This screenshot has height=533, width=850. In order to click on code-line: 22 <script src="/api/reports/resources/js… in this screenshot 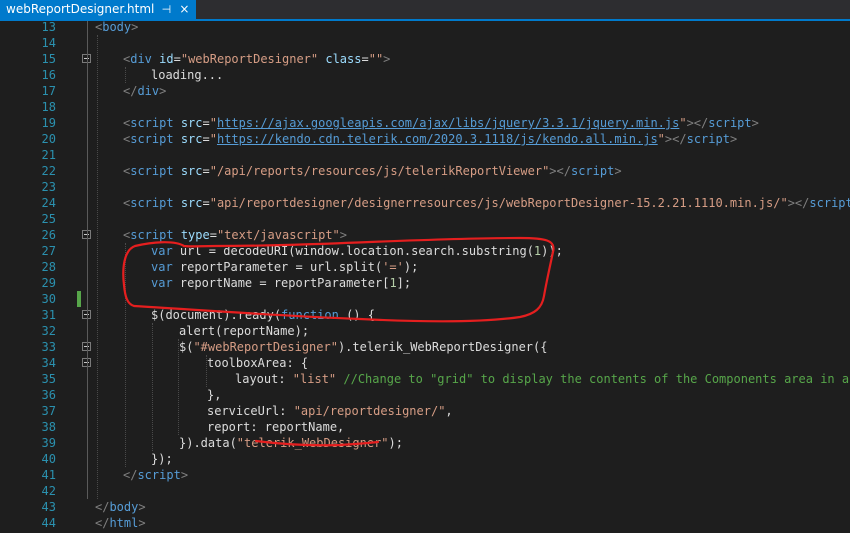, I will do `click(425, 171)`.